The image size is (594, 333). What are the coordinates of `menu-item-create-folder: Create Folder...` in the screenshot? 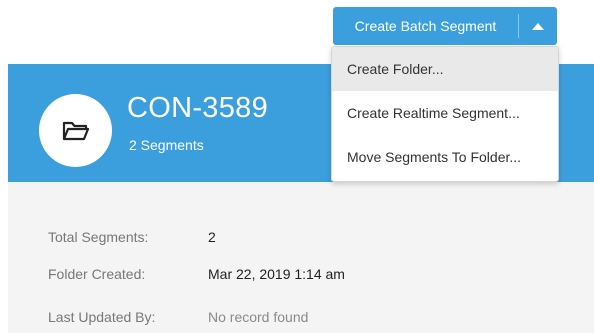 It's located at (445, 69).